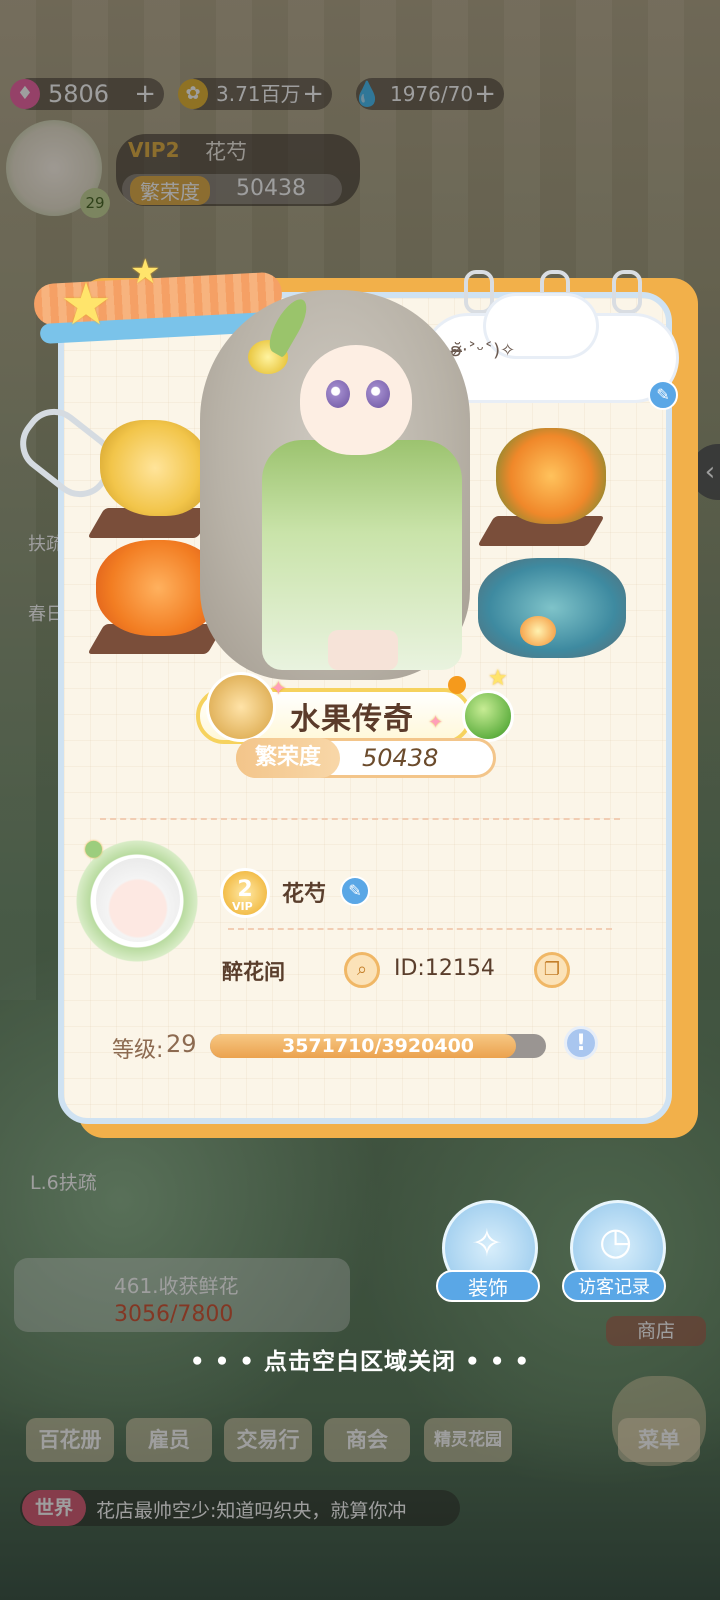 This screenshot has width=720, height=1600. What do you see at coordinates (356, 400) in the screenshot?
I see `character-face` at bounding box center [356, 400].